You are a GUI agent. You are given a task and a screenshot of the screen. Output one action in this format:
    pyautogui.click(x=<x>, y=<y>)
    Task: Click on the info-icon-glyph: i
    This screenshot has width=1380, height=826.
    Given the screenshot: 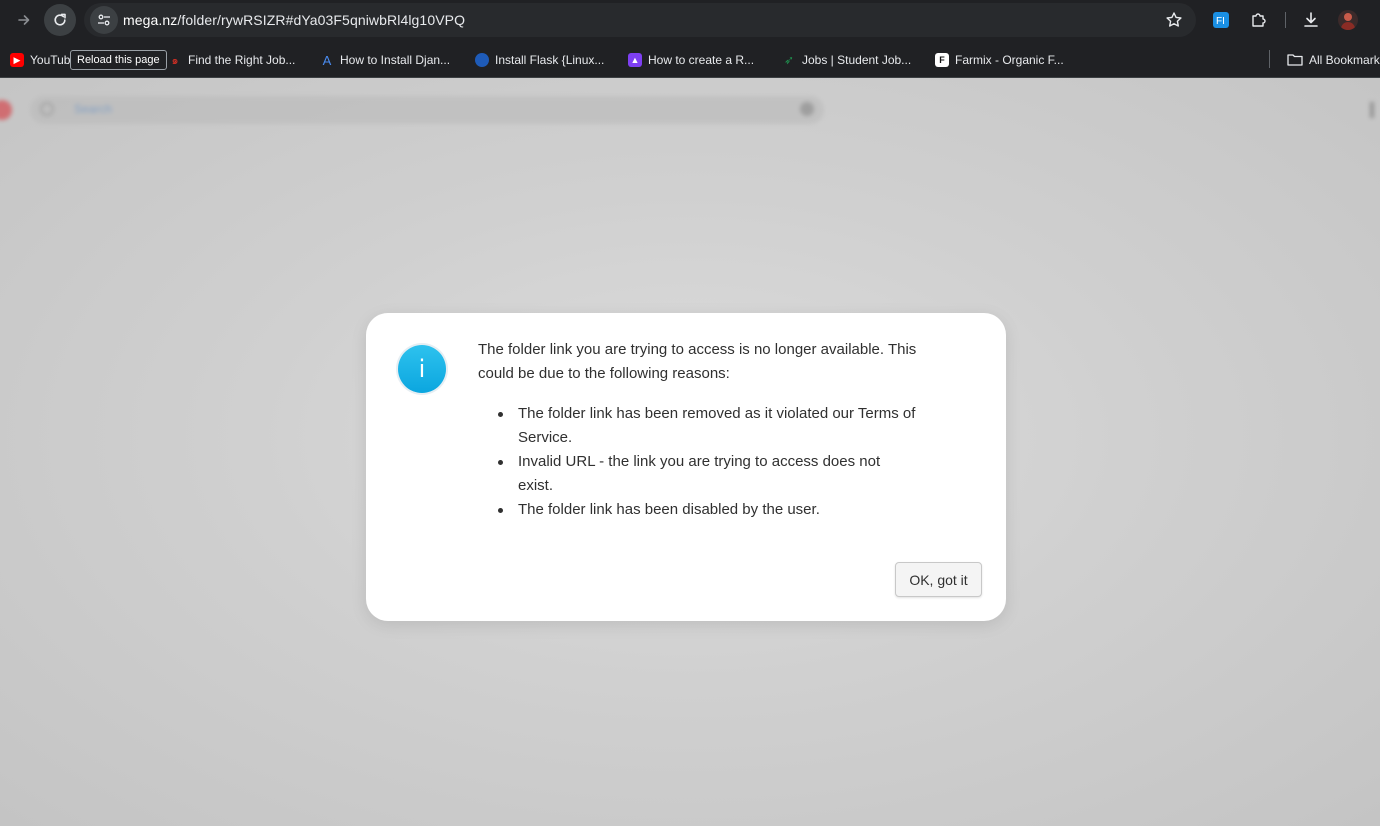 What is the action you would take?
    pyautogui.click(x=422, y=369)
    